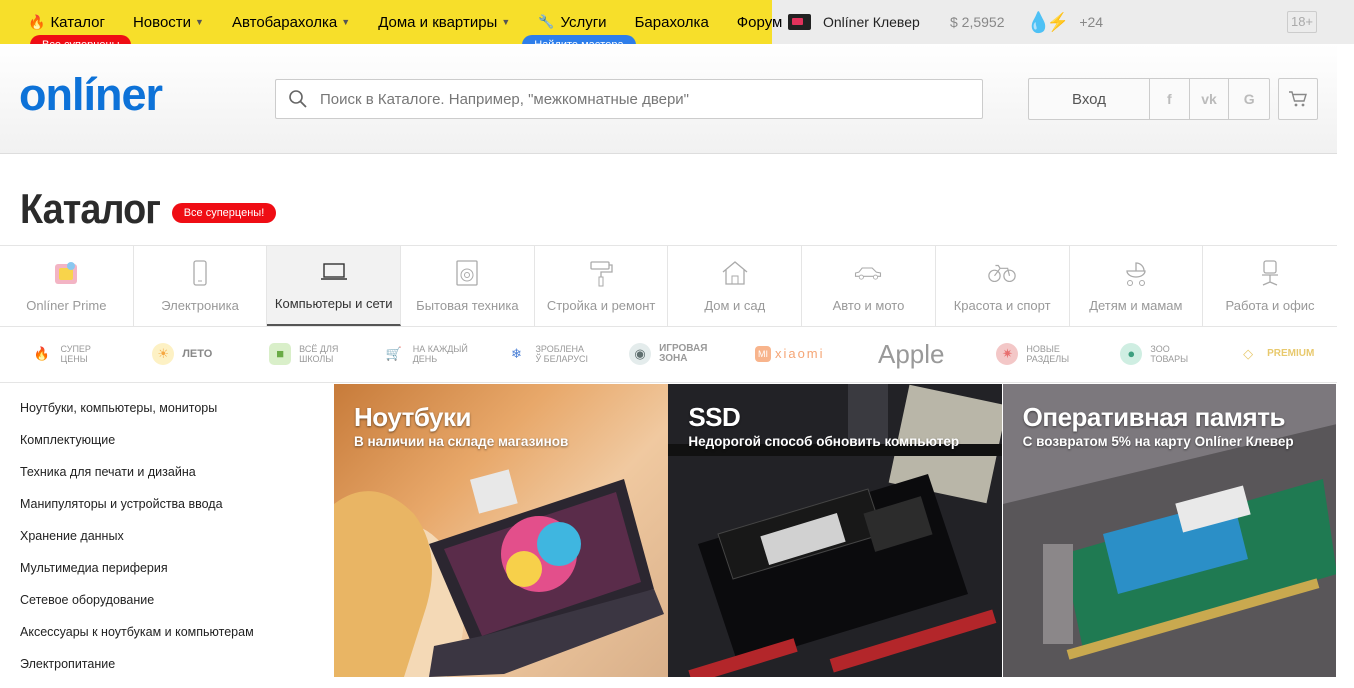 Image resolution: width=1354 pixels, height=688 pixels. Describe the element at coordinates (601, 305) in the screenshot. I see `category-label: Стройка и ремонт` at that location.